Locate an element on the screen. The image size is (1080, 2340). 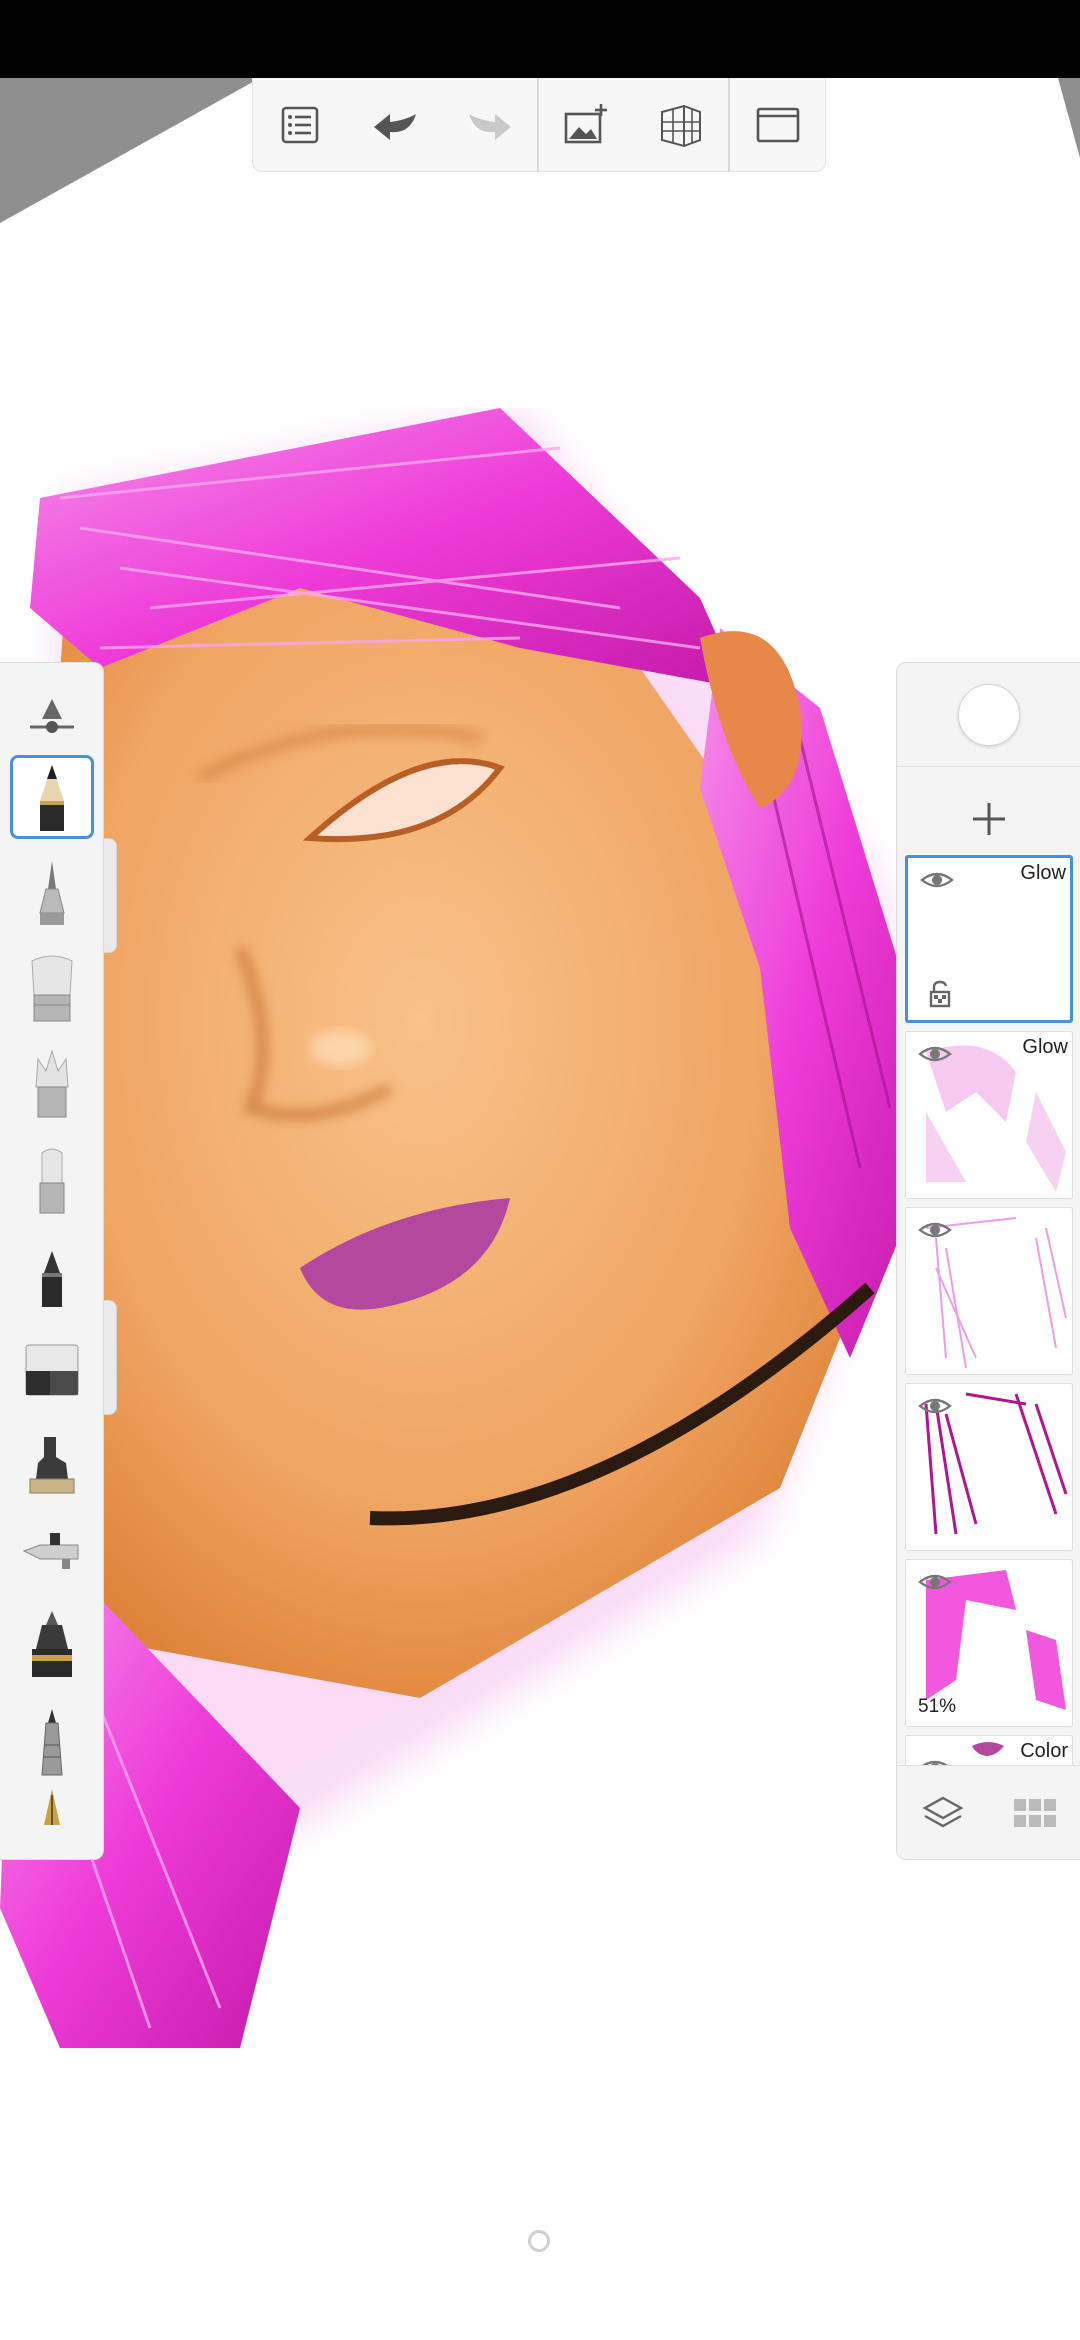
marker-tool is located at coordinates (52, 1273).